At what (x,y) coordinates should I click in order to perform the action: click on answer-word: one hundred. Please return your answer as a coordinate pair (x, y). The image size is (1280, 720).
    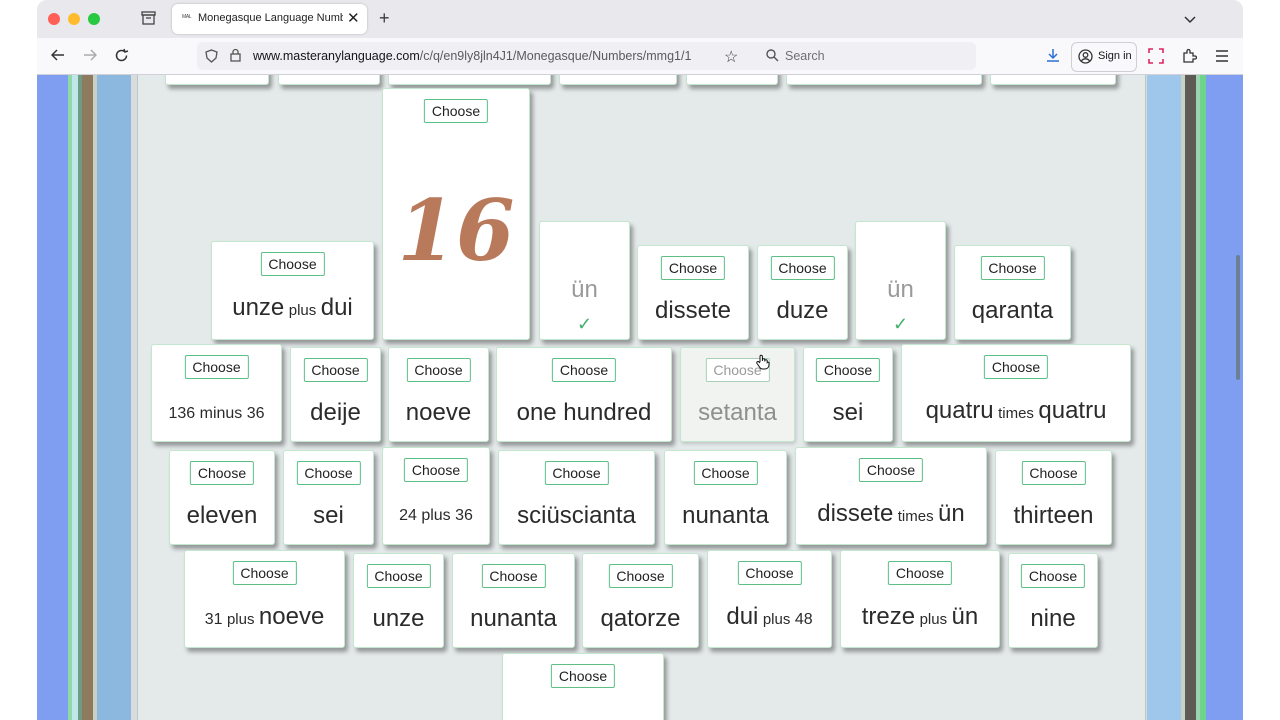
    Looking at the image, I should click on (584, 412).